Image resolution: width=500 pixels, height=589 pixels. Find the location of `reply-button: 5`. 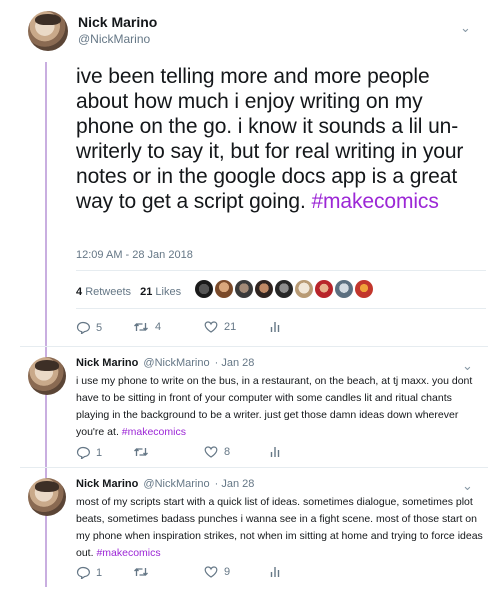

reply-button: 5 is located at coordinates (89, 327).